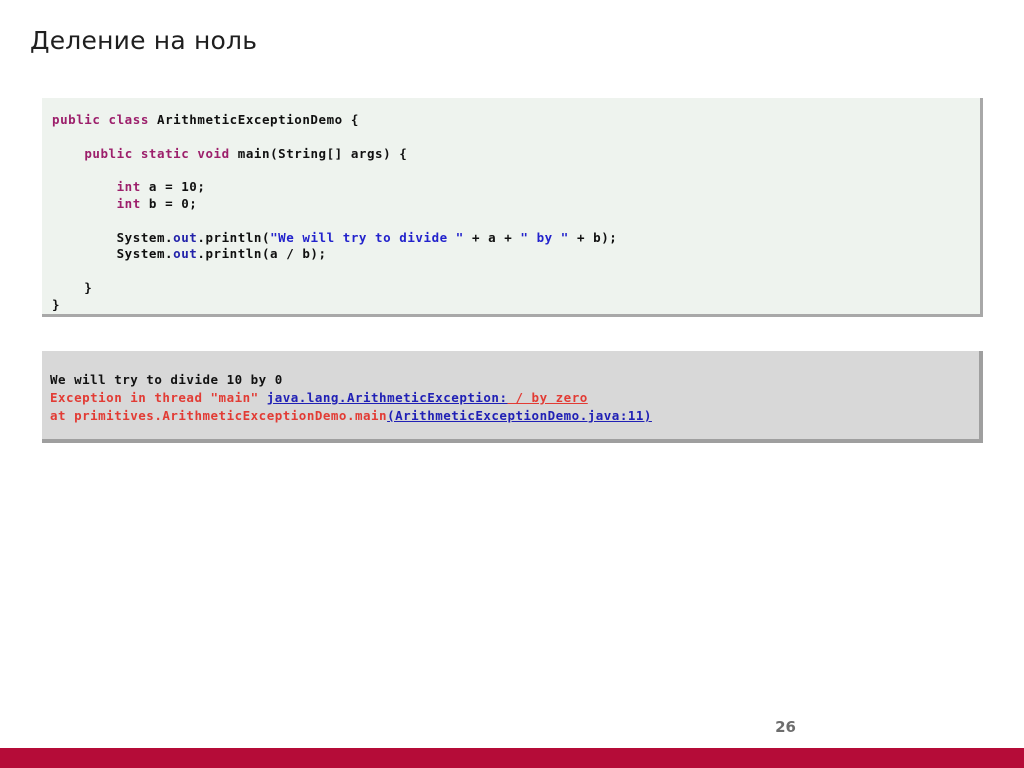  What do you see at coordinates (593, 237) in the screenshot?
I see `code-token: + b);` at bounding box center [593, 237].